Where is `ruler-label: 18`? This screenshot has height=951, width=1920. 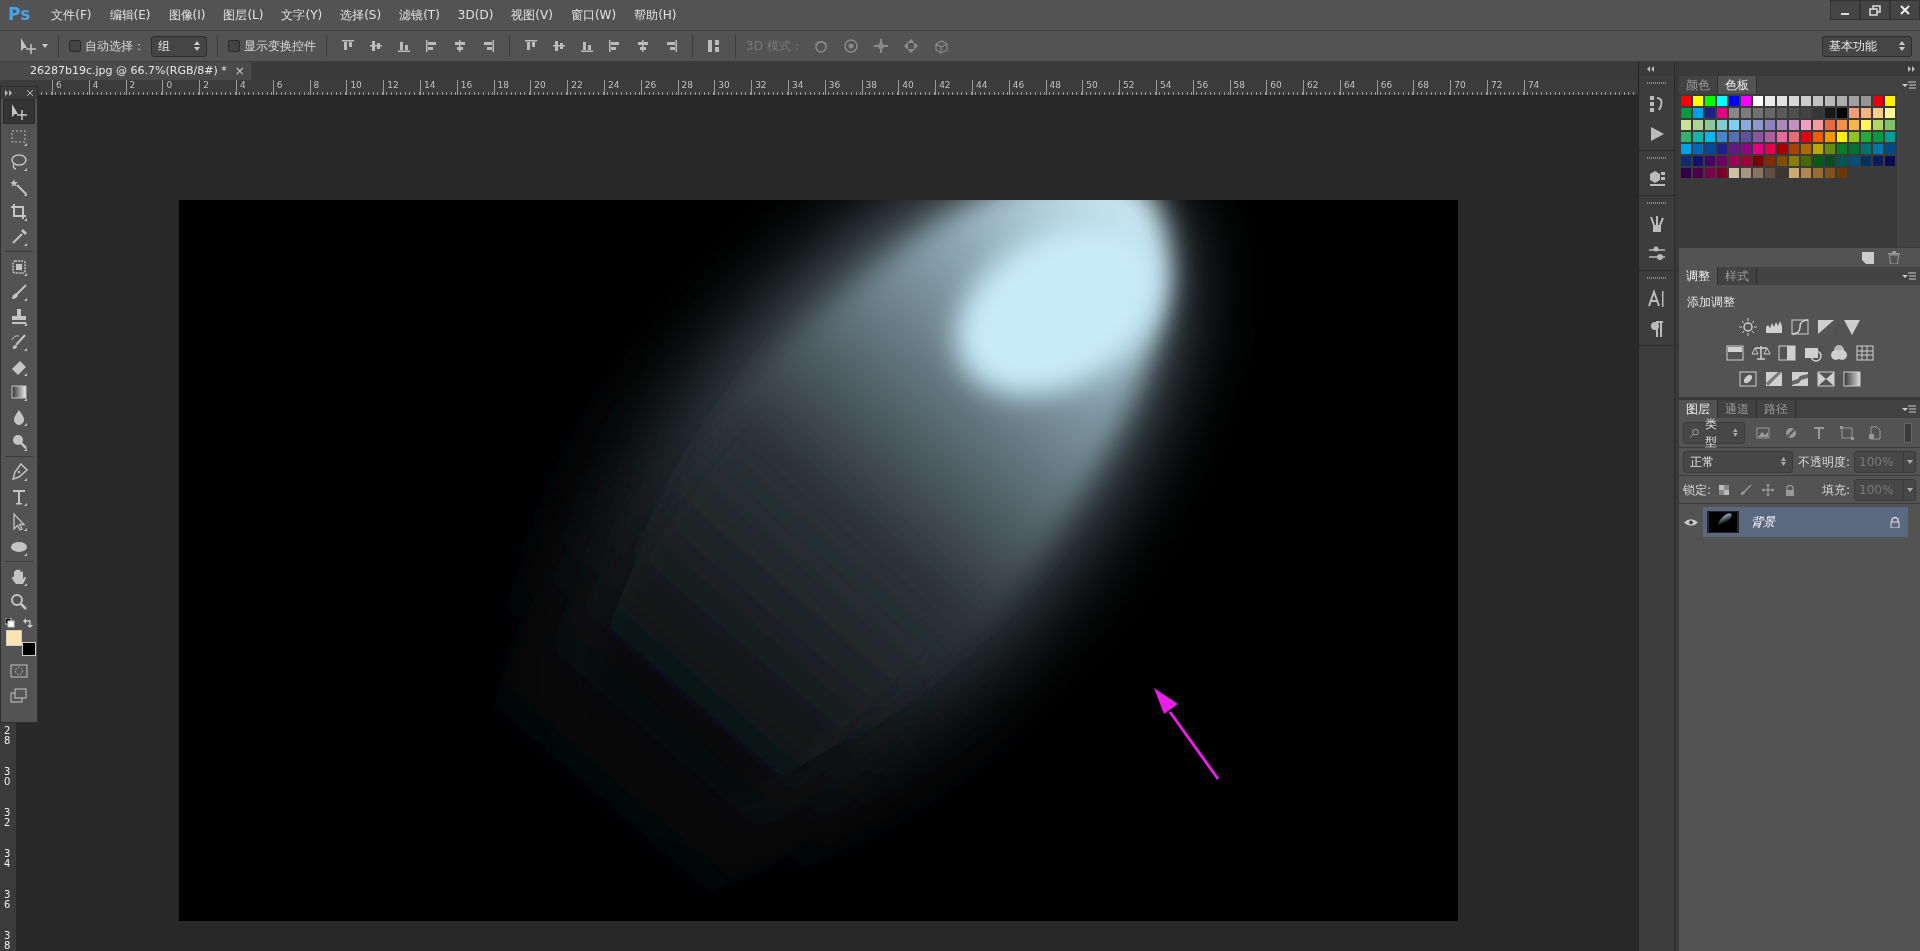
ruler-label: 18 is located at coordinates (512, 87).